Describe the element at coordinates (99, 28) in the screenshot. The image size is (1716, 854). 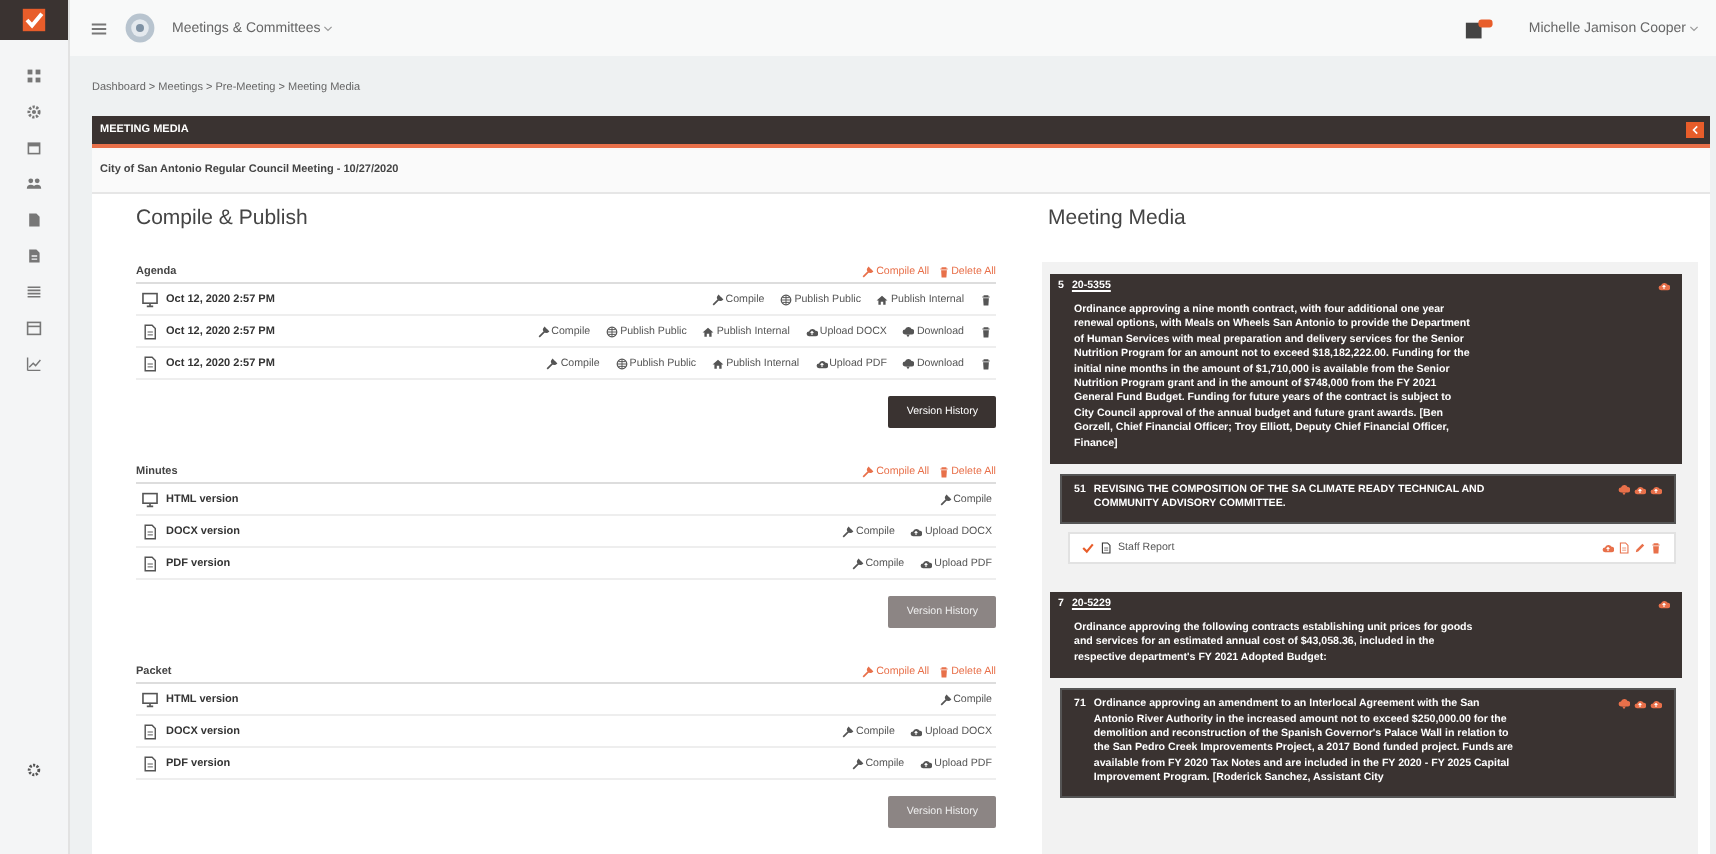
I see `menu-icon` at that location.